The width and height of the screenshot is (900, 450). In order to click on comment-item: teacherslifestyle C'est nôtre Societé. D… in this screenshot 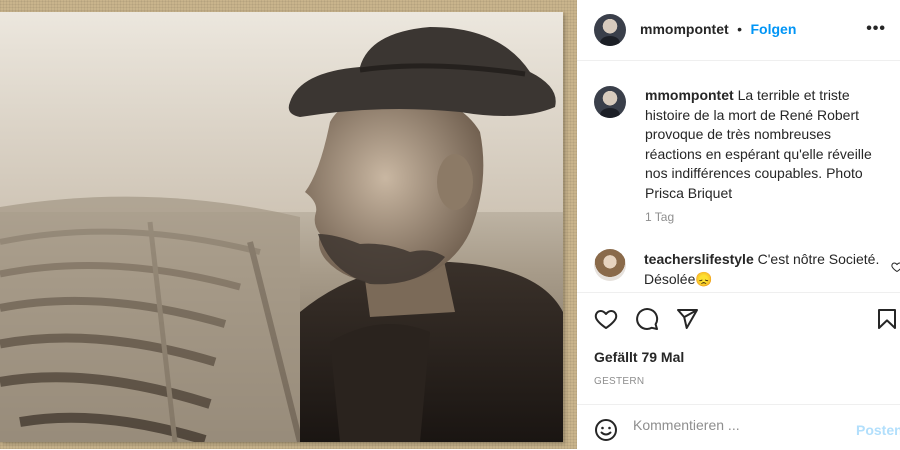, I will do `click(761, 269)`.